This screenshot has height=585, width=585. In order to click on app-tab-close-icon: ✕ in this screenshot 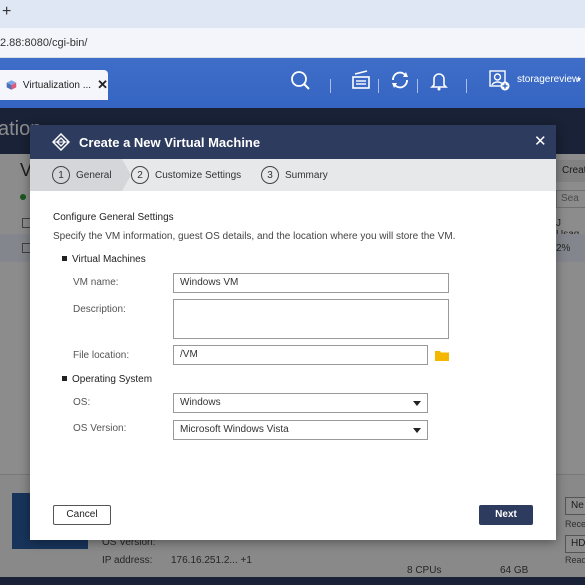, I will do `click(102, 85)`.